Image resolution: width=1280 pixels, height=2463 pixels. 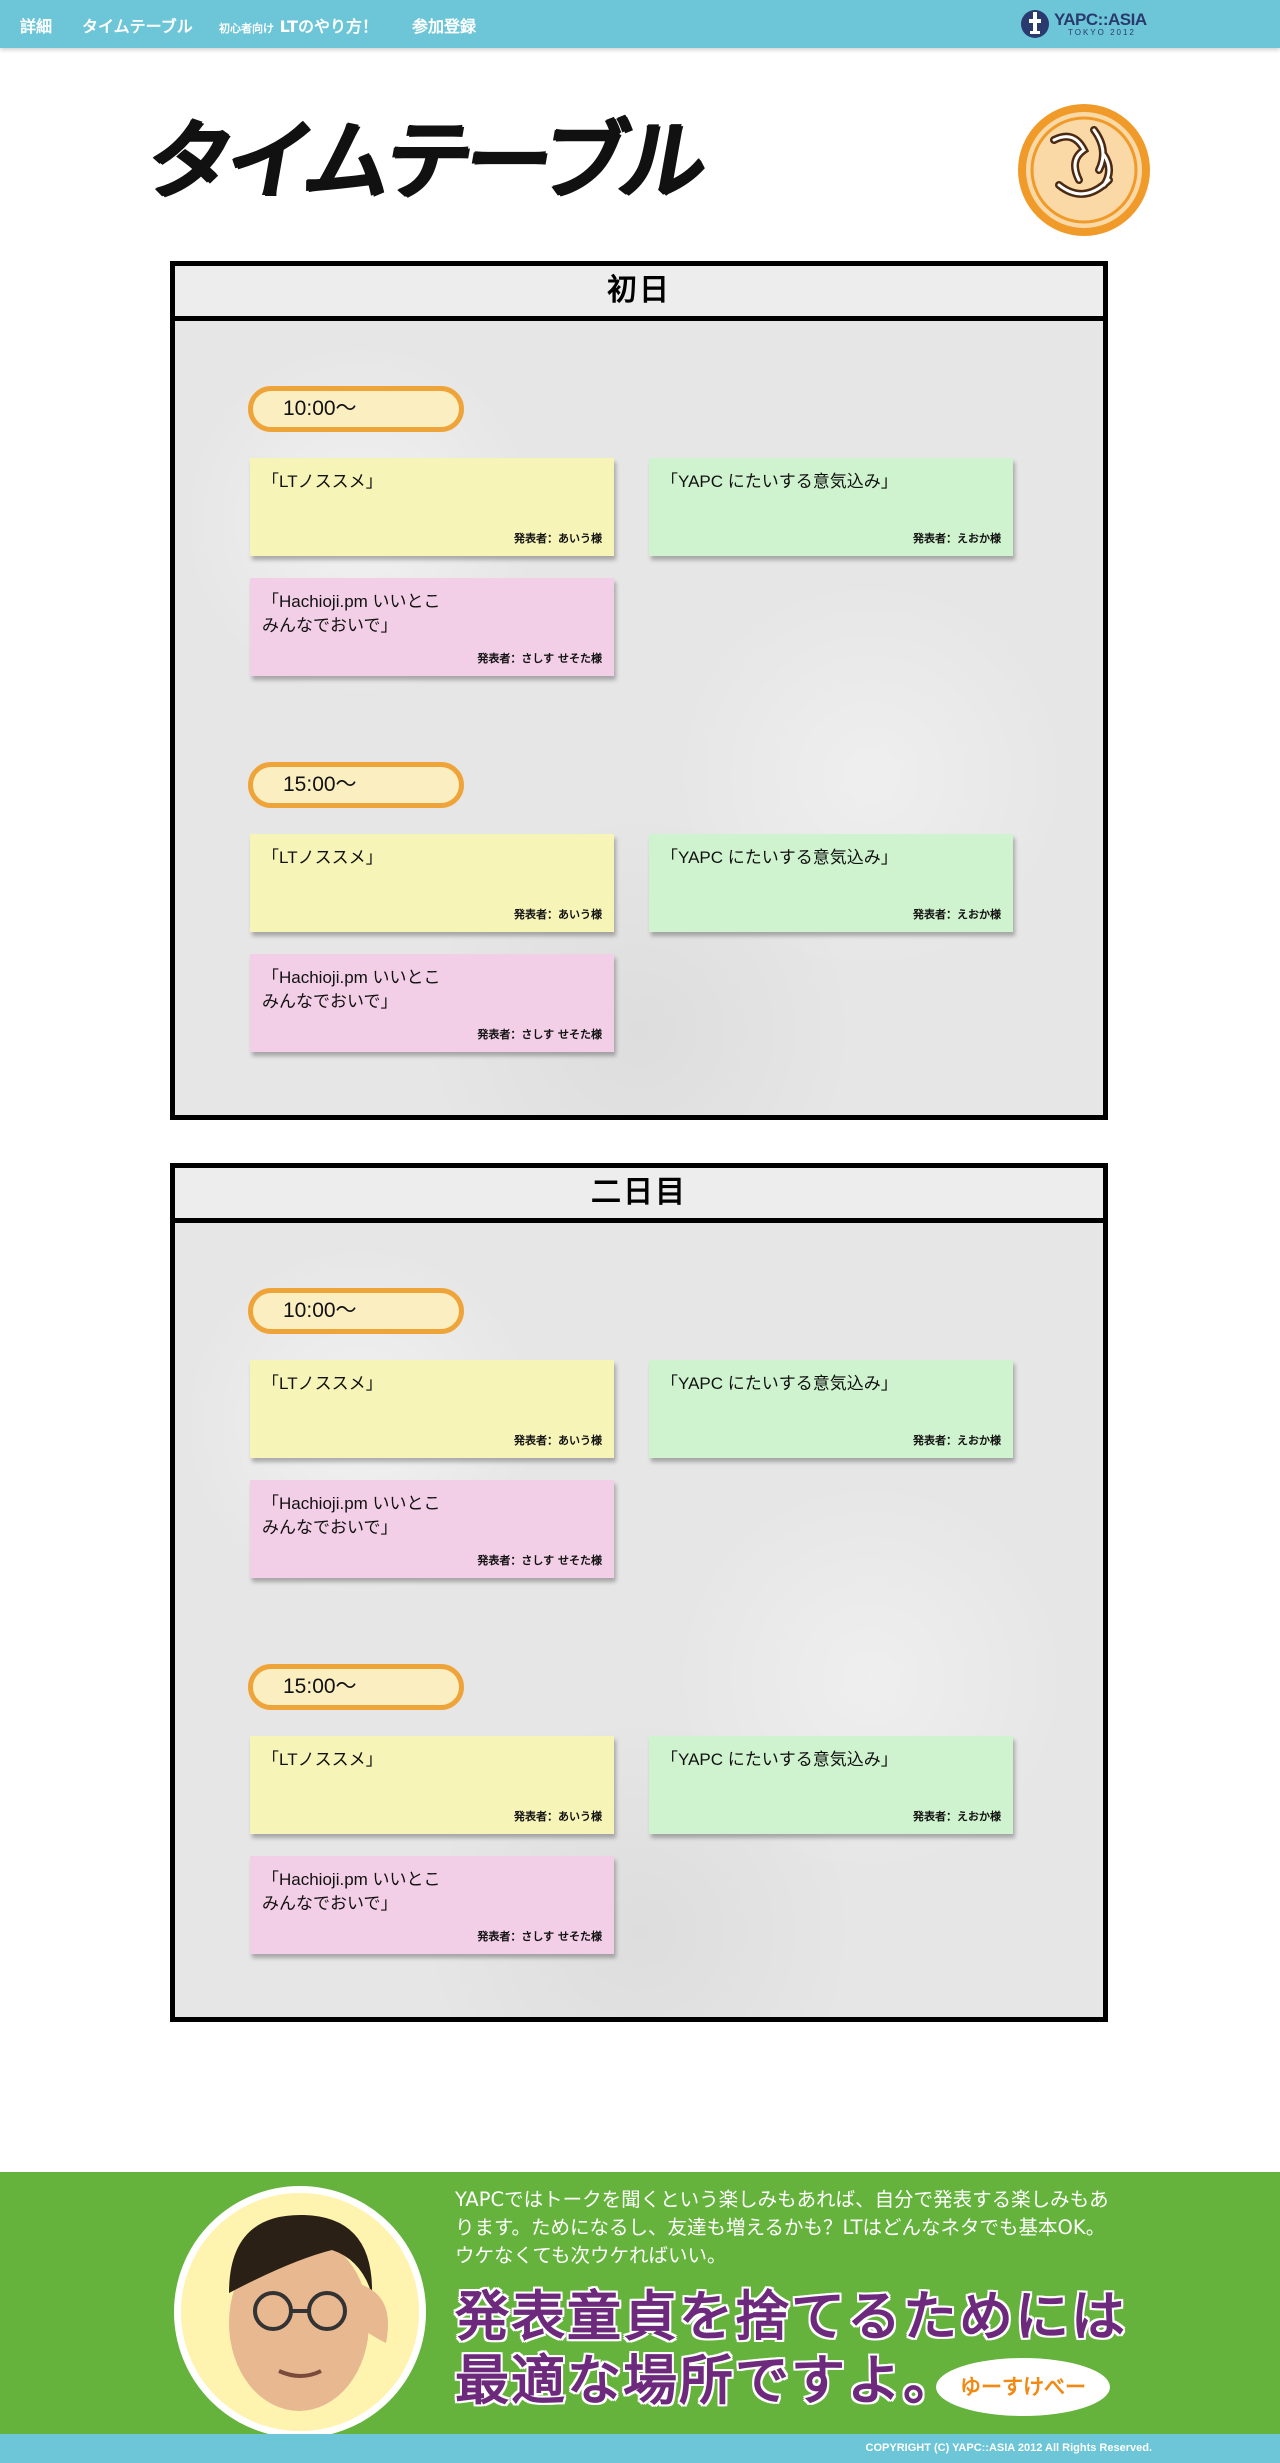 What do you see at coordinates (329, 26) in the screenshot?
I see `nav-item-how-to-lt-big: LTのやり方！` at bounding box center [329, 26].